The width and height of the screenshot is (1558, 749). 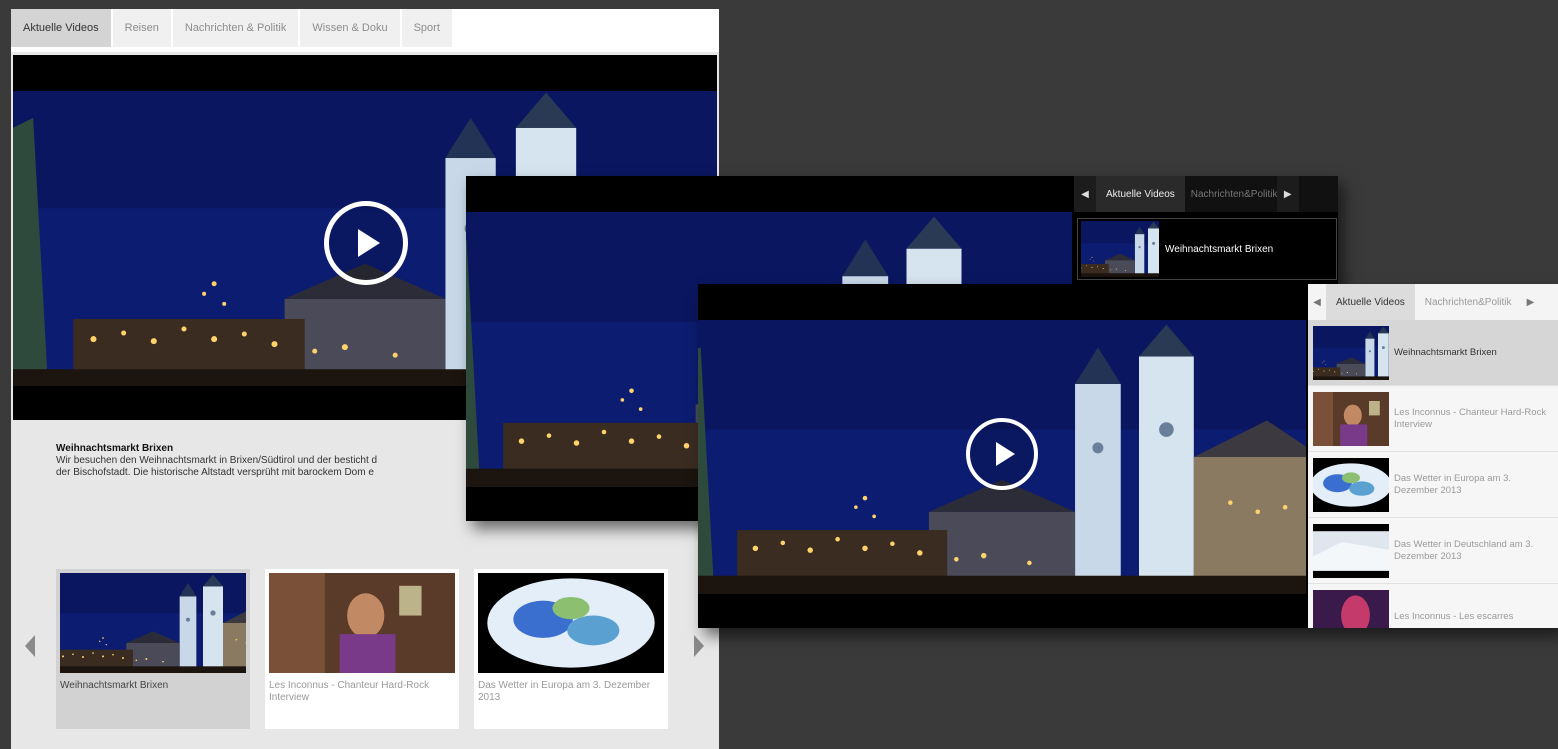 What do you see at coordinates (699, 646) in the screenshot?
I see `chevron-right-icon` at bounding box center [699, 646].